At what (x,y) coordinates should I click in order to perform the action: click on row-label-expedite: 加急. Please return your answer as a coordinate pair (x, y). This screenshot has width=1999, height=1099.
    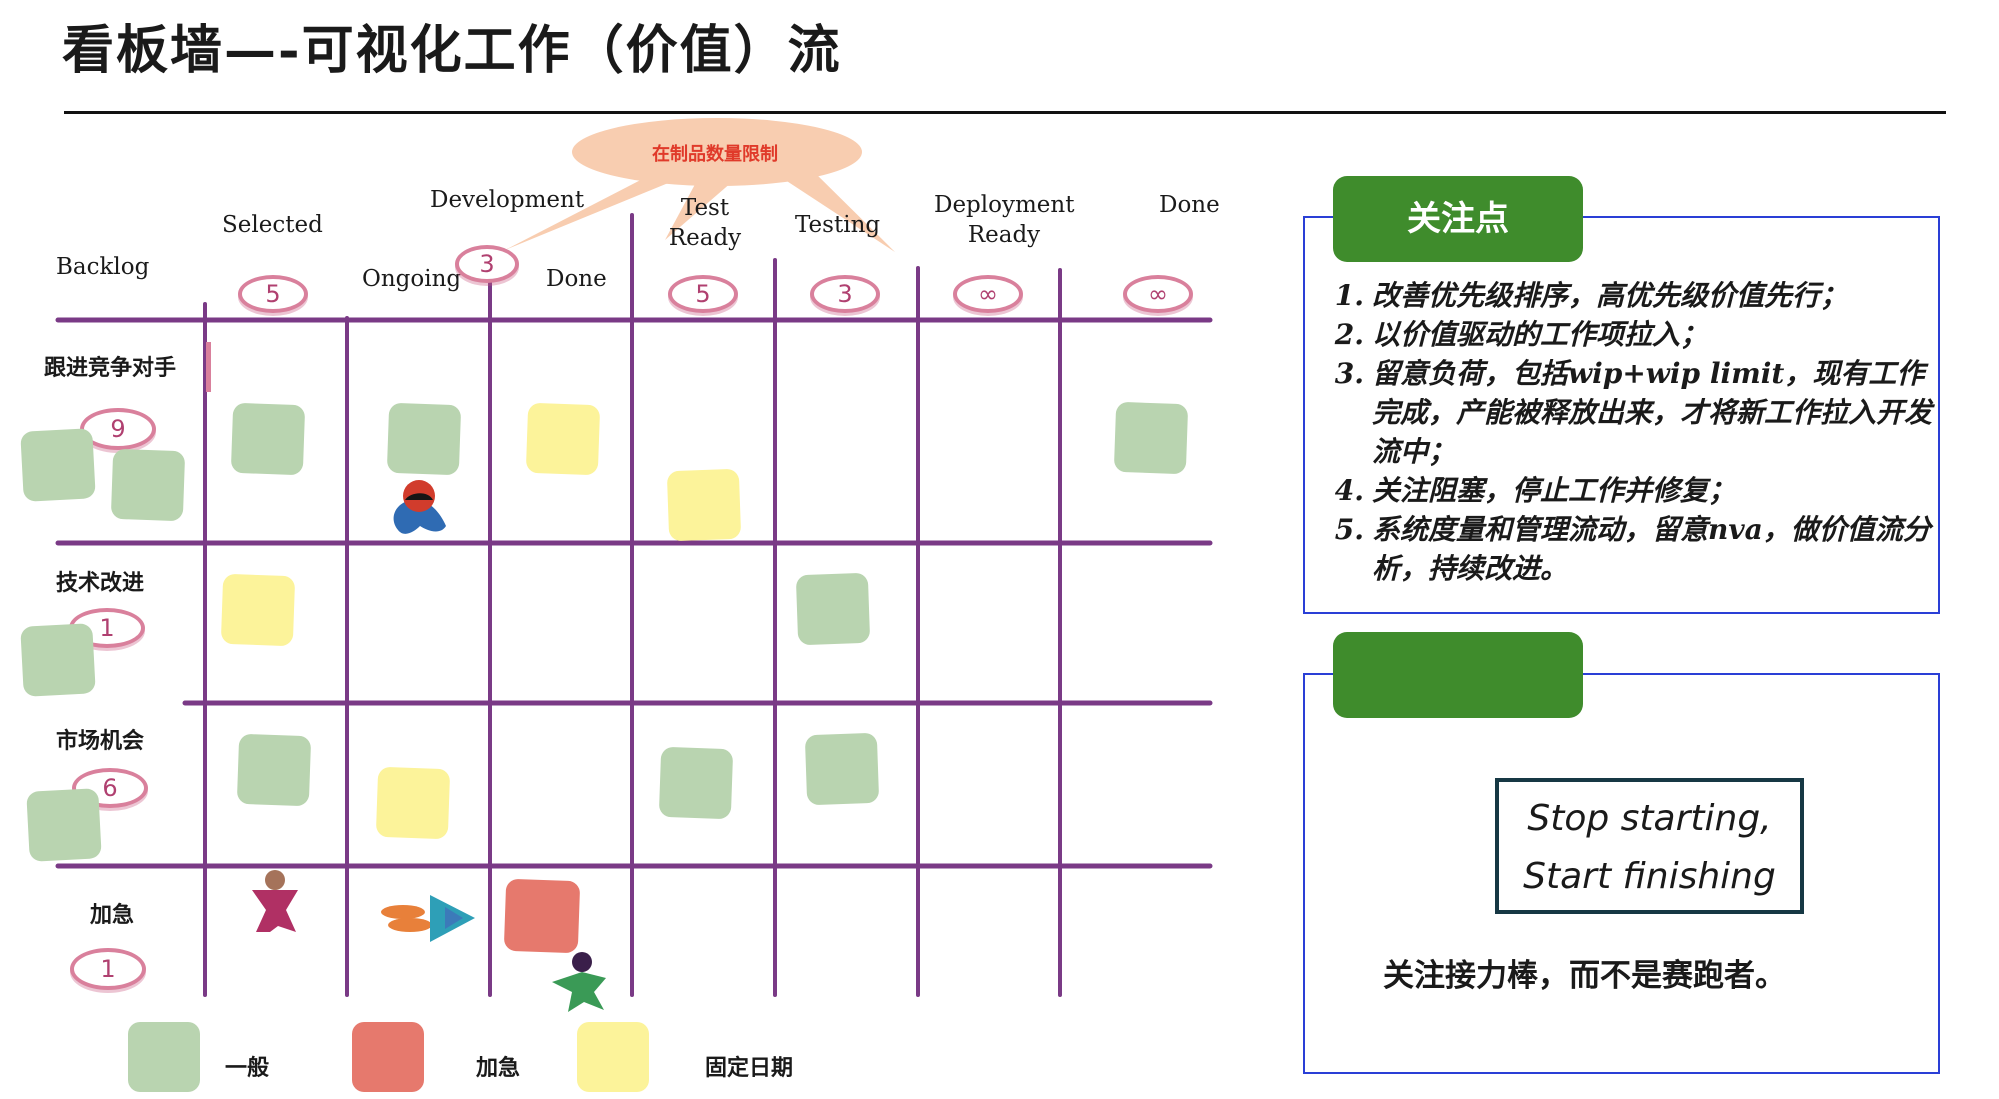
    Looking at the image, I should click on (112, 915).